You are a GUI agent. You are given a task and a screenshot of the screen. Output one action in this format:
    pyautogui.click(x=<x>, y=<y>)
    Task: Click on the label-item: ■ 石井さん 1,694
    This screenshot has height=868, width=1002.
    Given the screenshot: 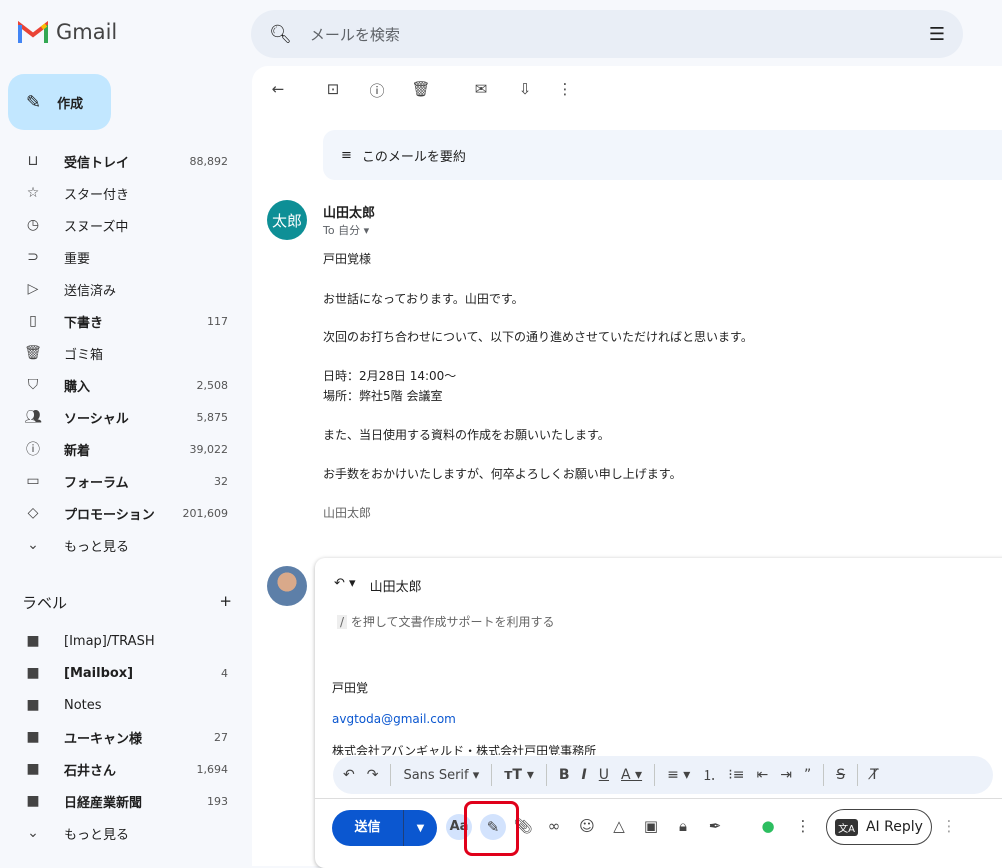 What is the action you would take?
    pyautogui.click(x=125, y=769)
    